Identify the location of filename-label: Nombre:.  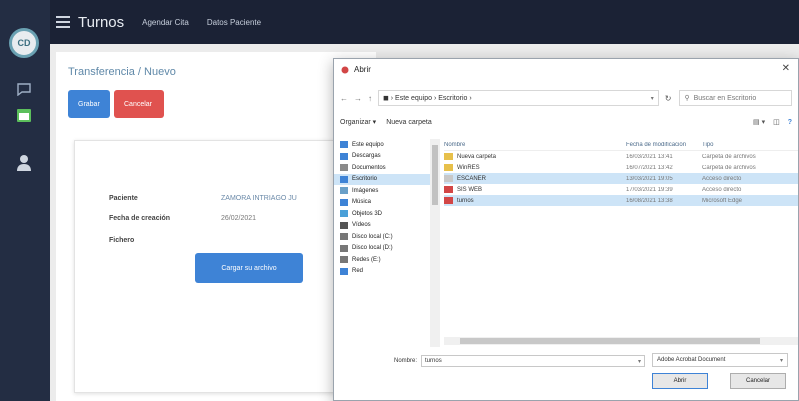
(406, 361).